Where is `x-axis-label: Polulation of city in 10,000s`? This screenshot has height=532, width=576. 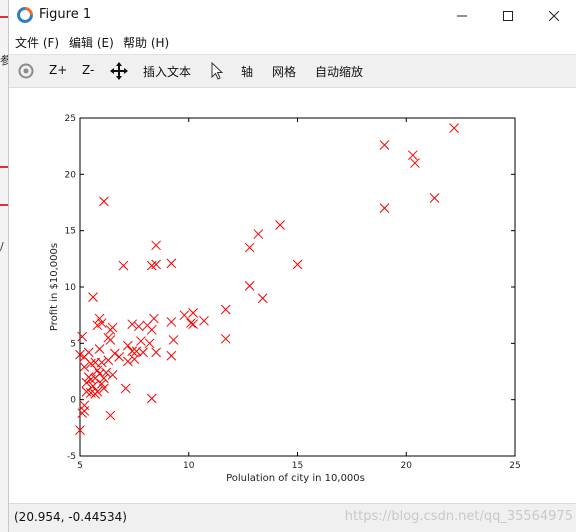
x-axis-label: Polulation of city in 10,000s is located at coordinates (295, 478).